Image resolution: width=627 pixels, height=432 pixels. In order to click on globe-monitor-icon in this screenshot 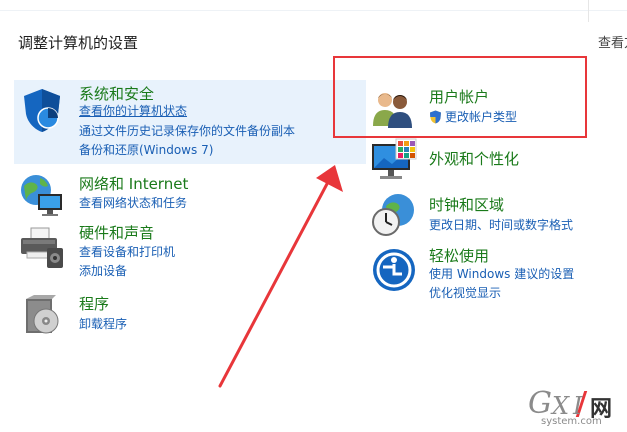, I will do `click(41, 195)`.